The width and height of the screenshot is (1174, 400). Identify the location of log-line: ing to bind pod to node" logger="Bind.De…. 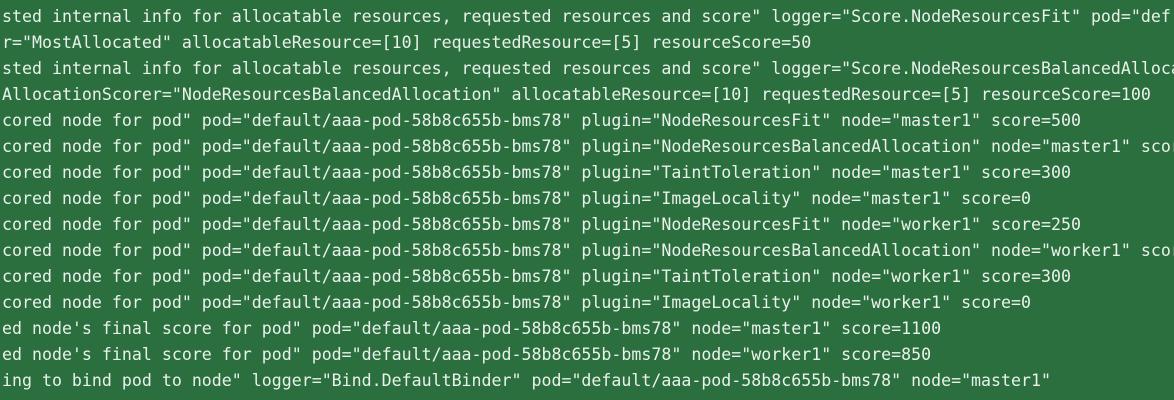
(526, 380).